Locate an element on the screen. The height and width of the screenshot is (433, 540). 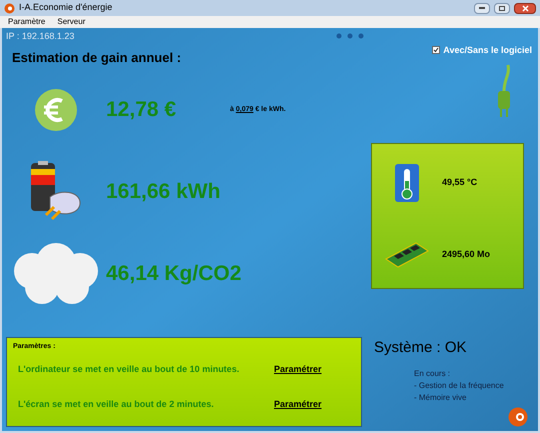
maximize-button is located at coordinates (502, 8).